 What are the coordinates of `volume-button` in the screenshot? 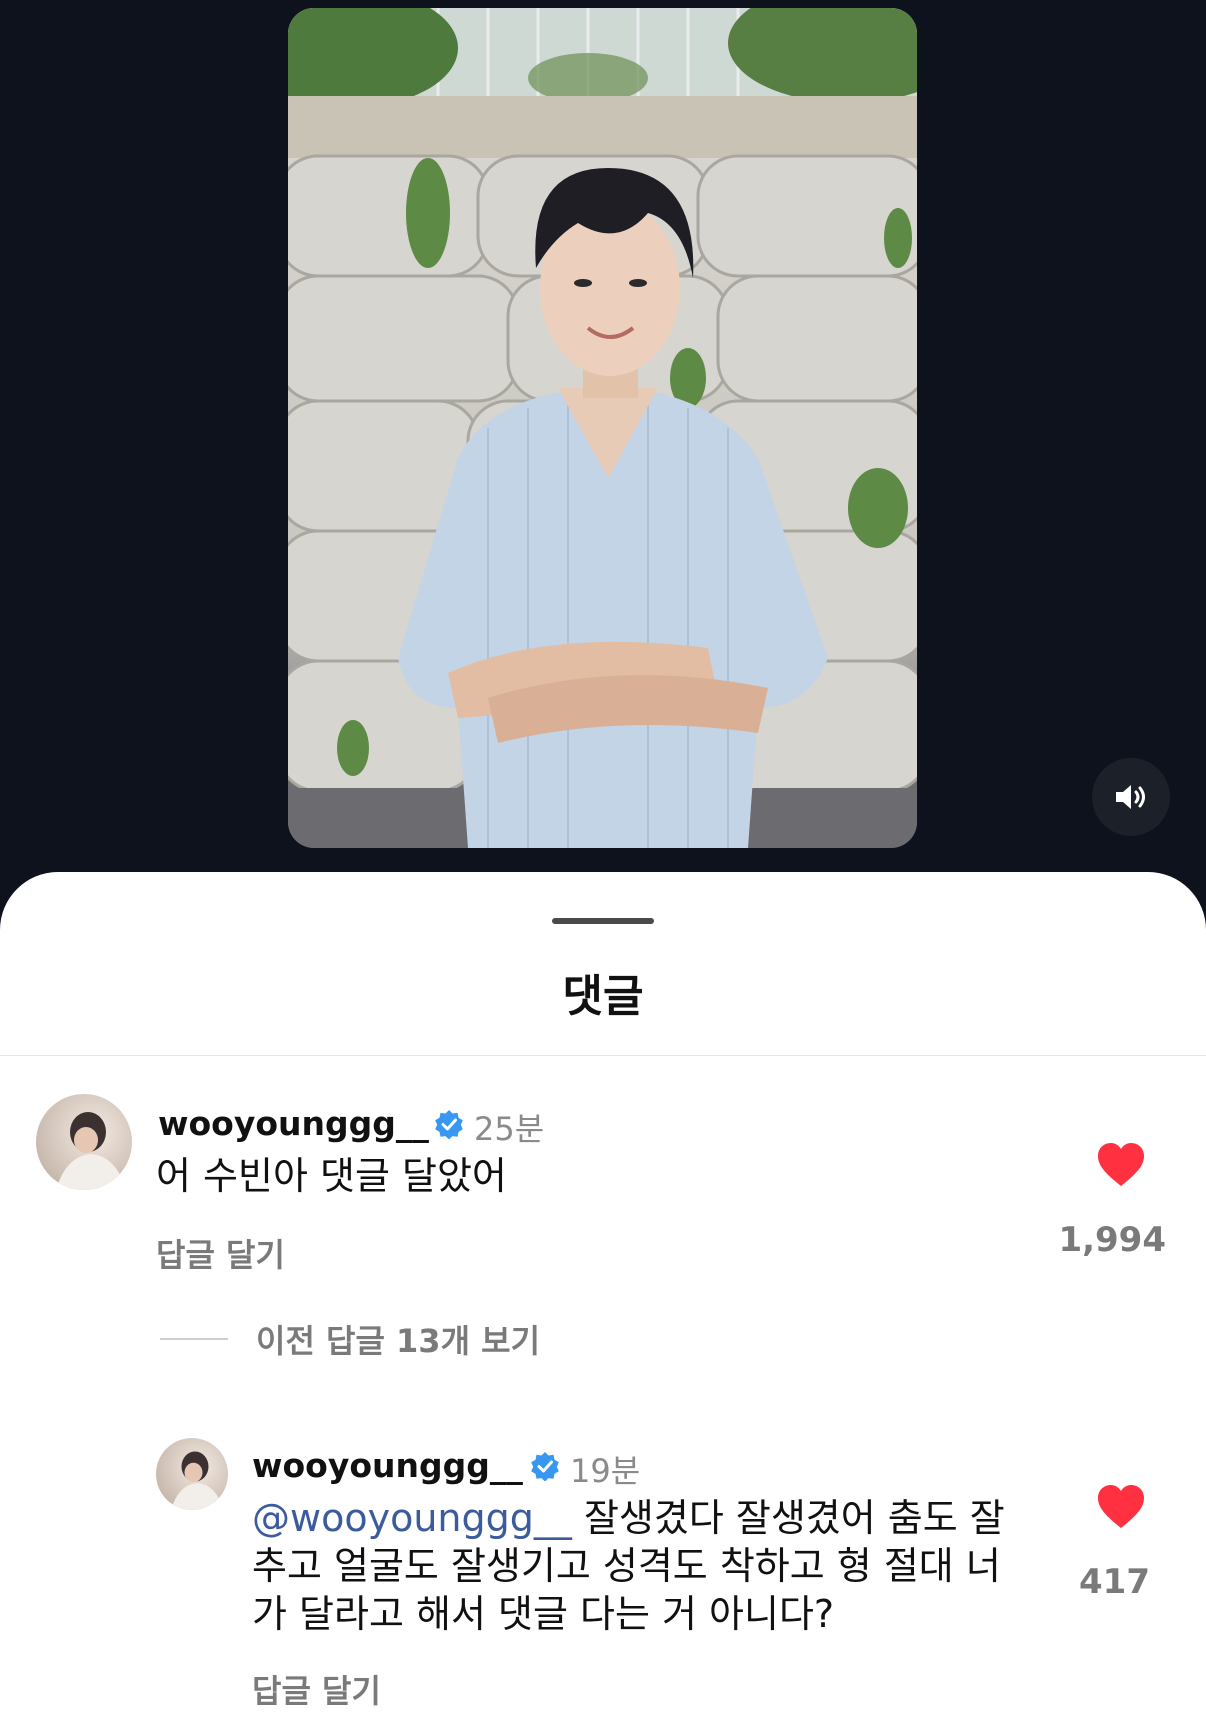 It's located at (1131, 797).